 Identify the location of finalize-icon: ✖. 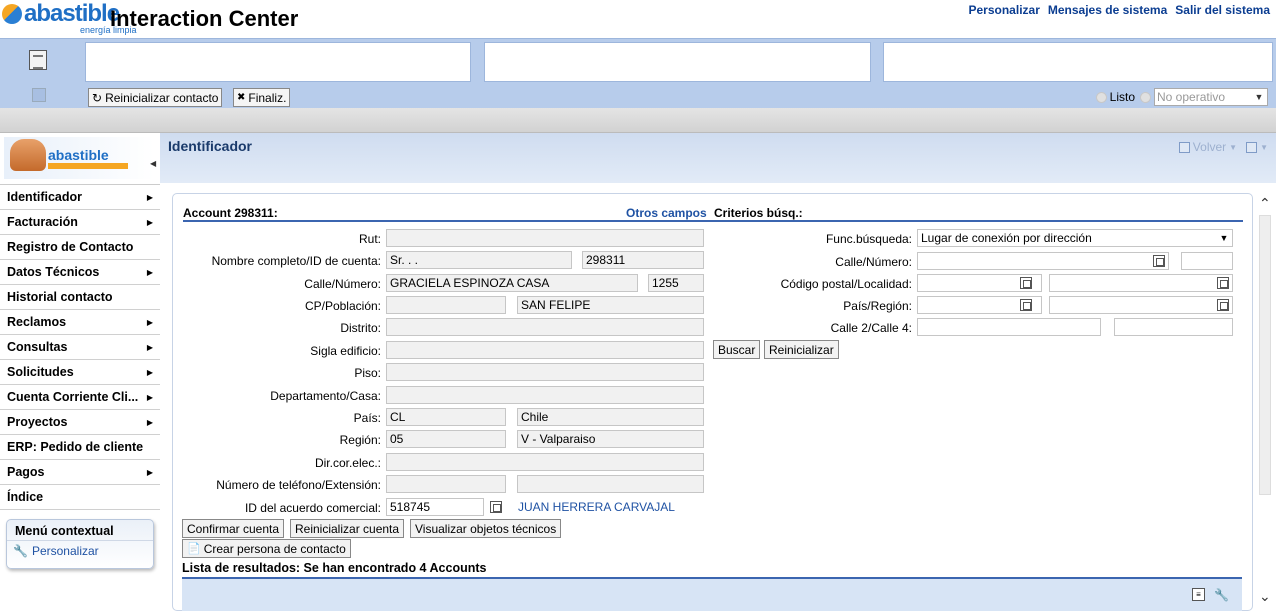
(241, 97).